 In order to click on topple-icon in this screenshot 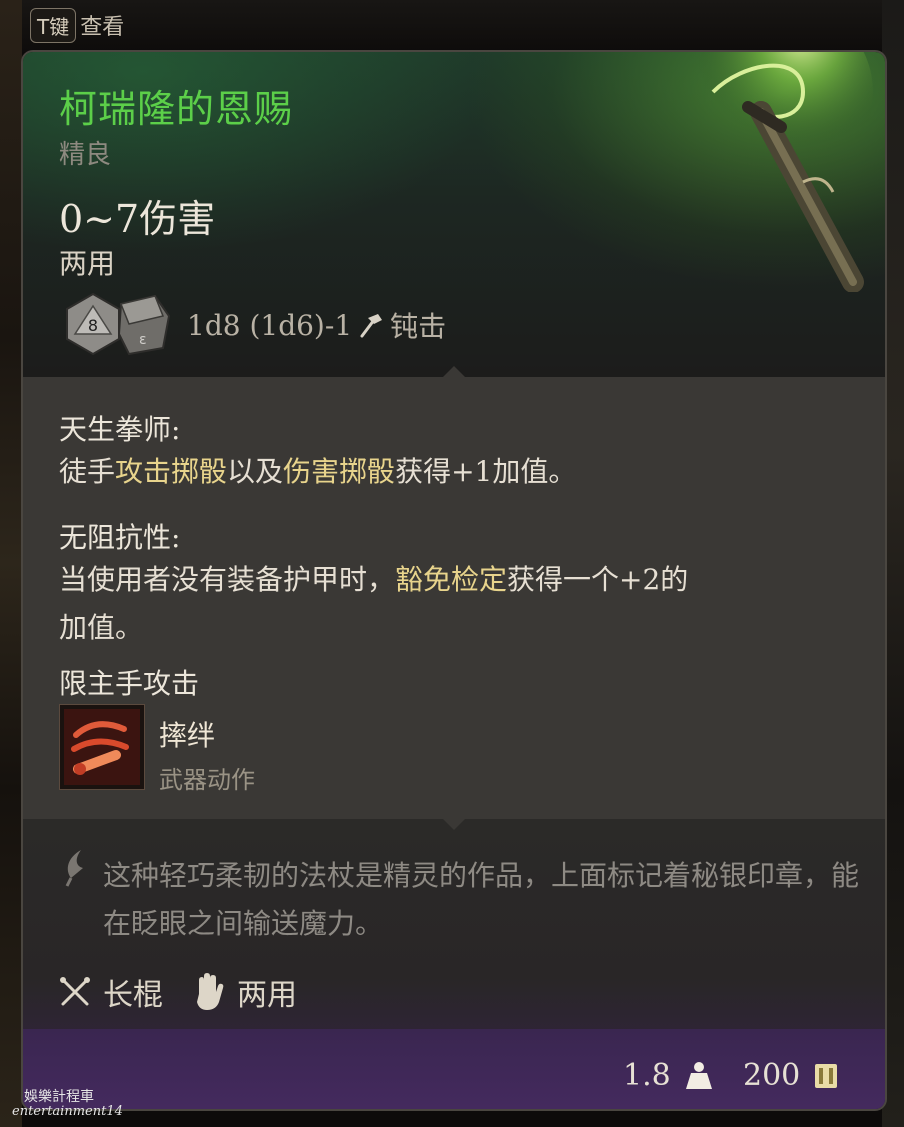, I will do `click(102, 747)`.